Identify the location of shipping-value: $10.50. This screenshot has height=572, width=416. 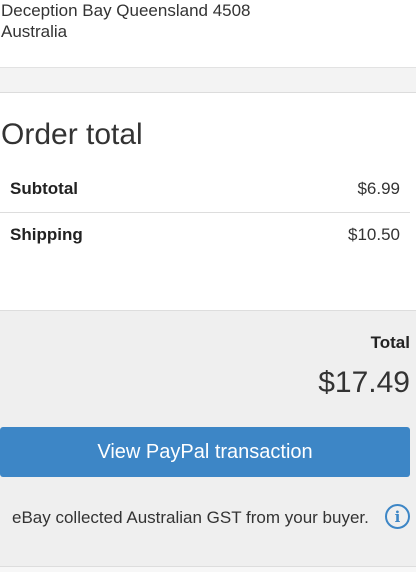
(374, 234).